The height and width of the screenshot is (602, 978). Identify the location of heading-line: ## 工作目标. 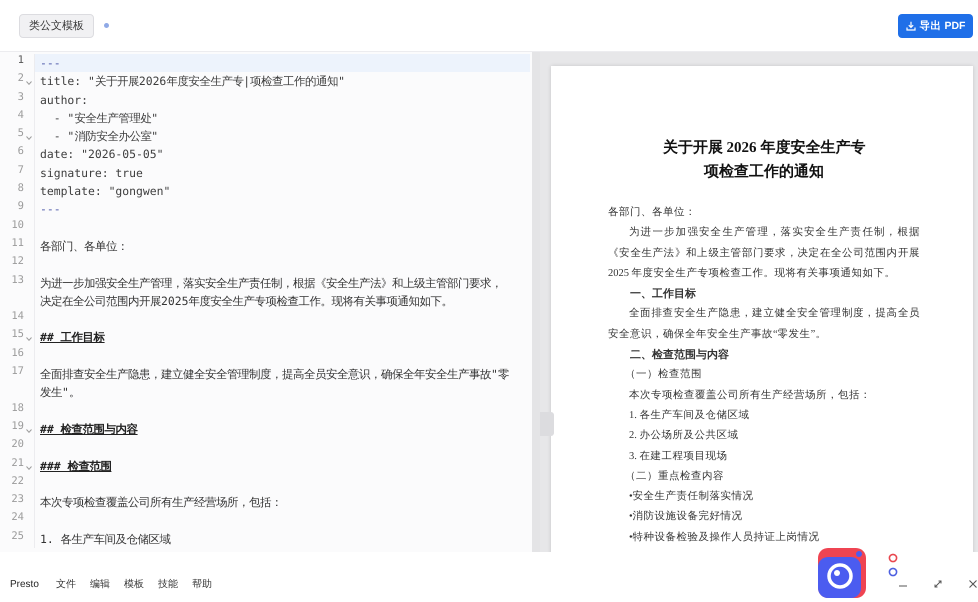
(72, 337).